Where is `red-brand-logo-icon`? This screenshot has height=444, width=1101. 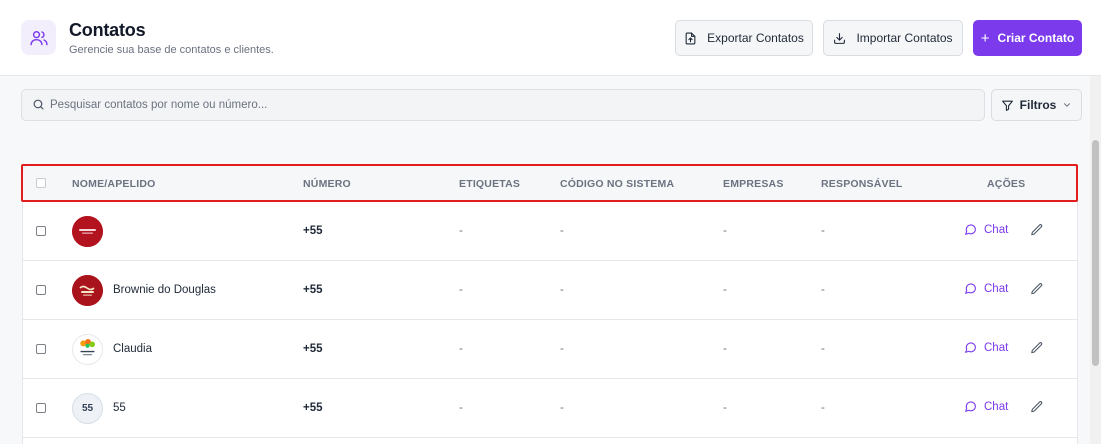
red-brand-logo-icon is located at coordinates (87, 231).